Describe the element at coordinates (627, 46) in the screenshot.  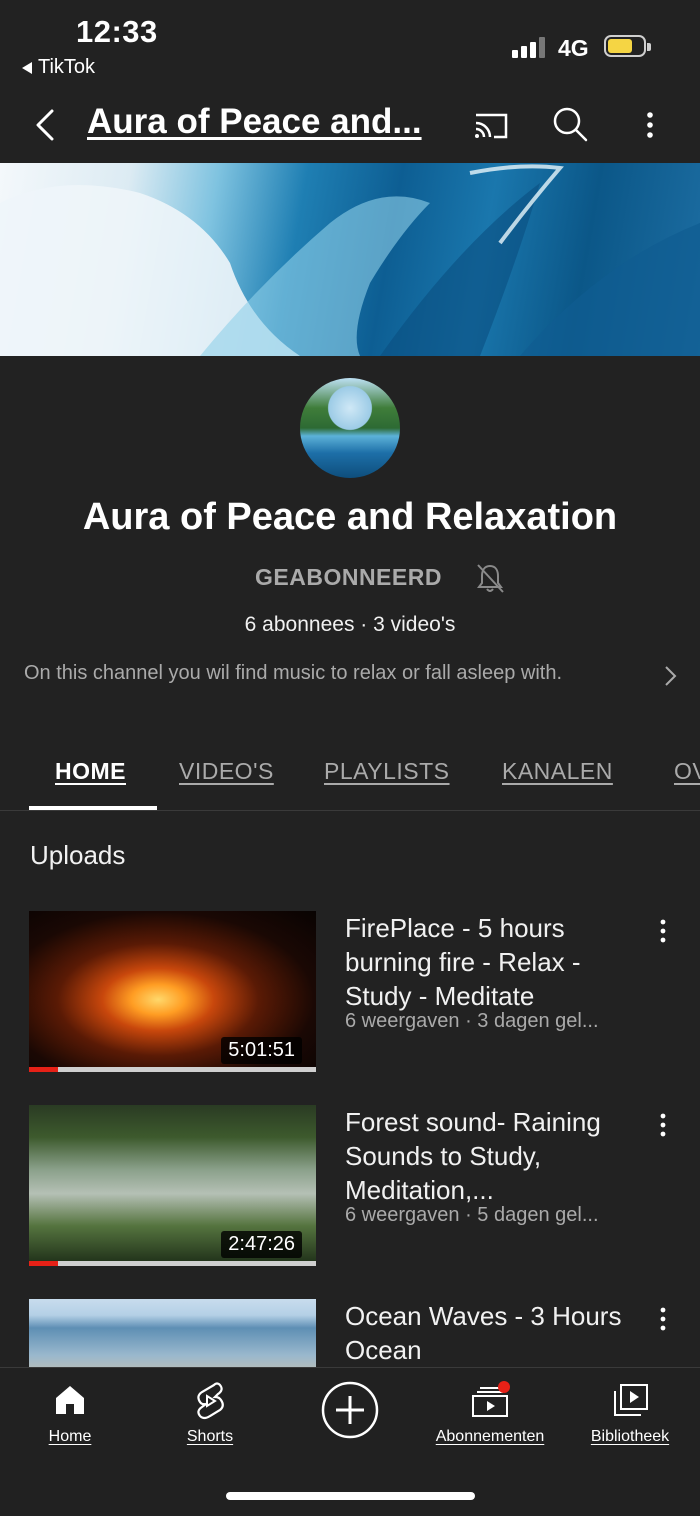
I see `battery-icon` at that location.